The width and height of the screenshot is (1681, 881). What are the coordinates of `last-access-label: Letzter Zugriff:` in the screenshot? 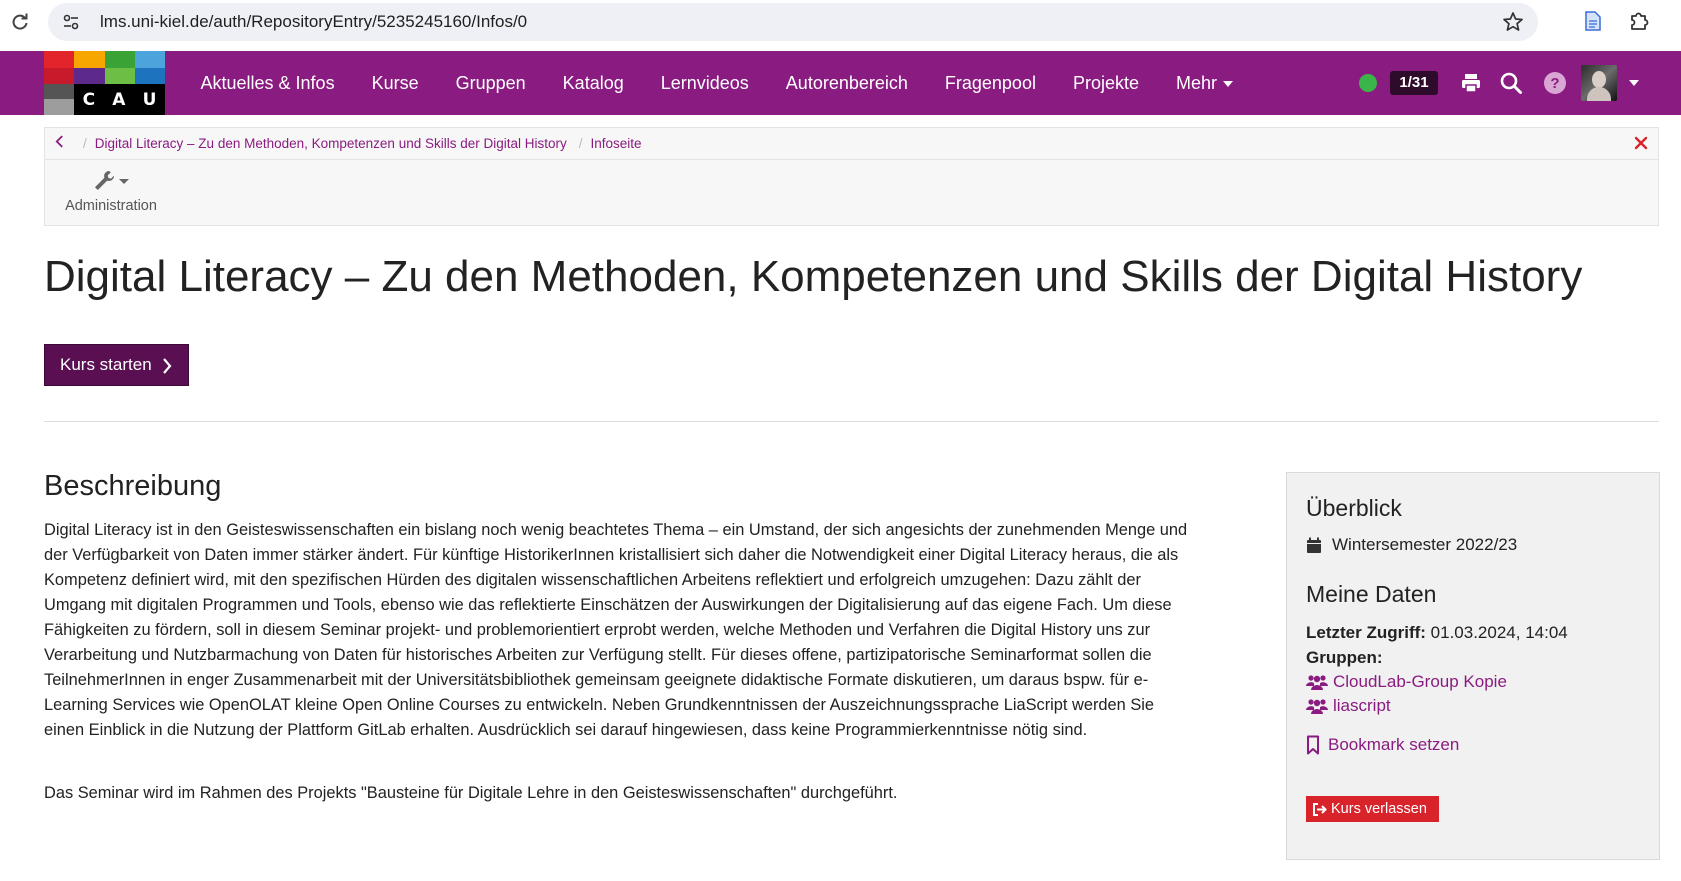 It's located at (1366, 632).